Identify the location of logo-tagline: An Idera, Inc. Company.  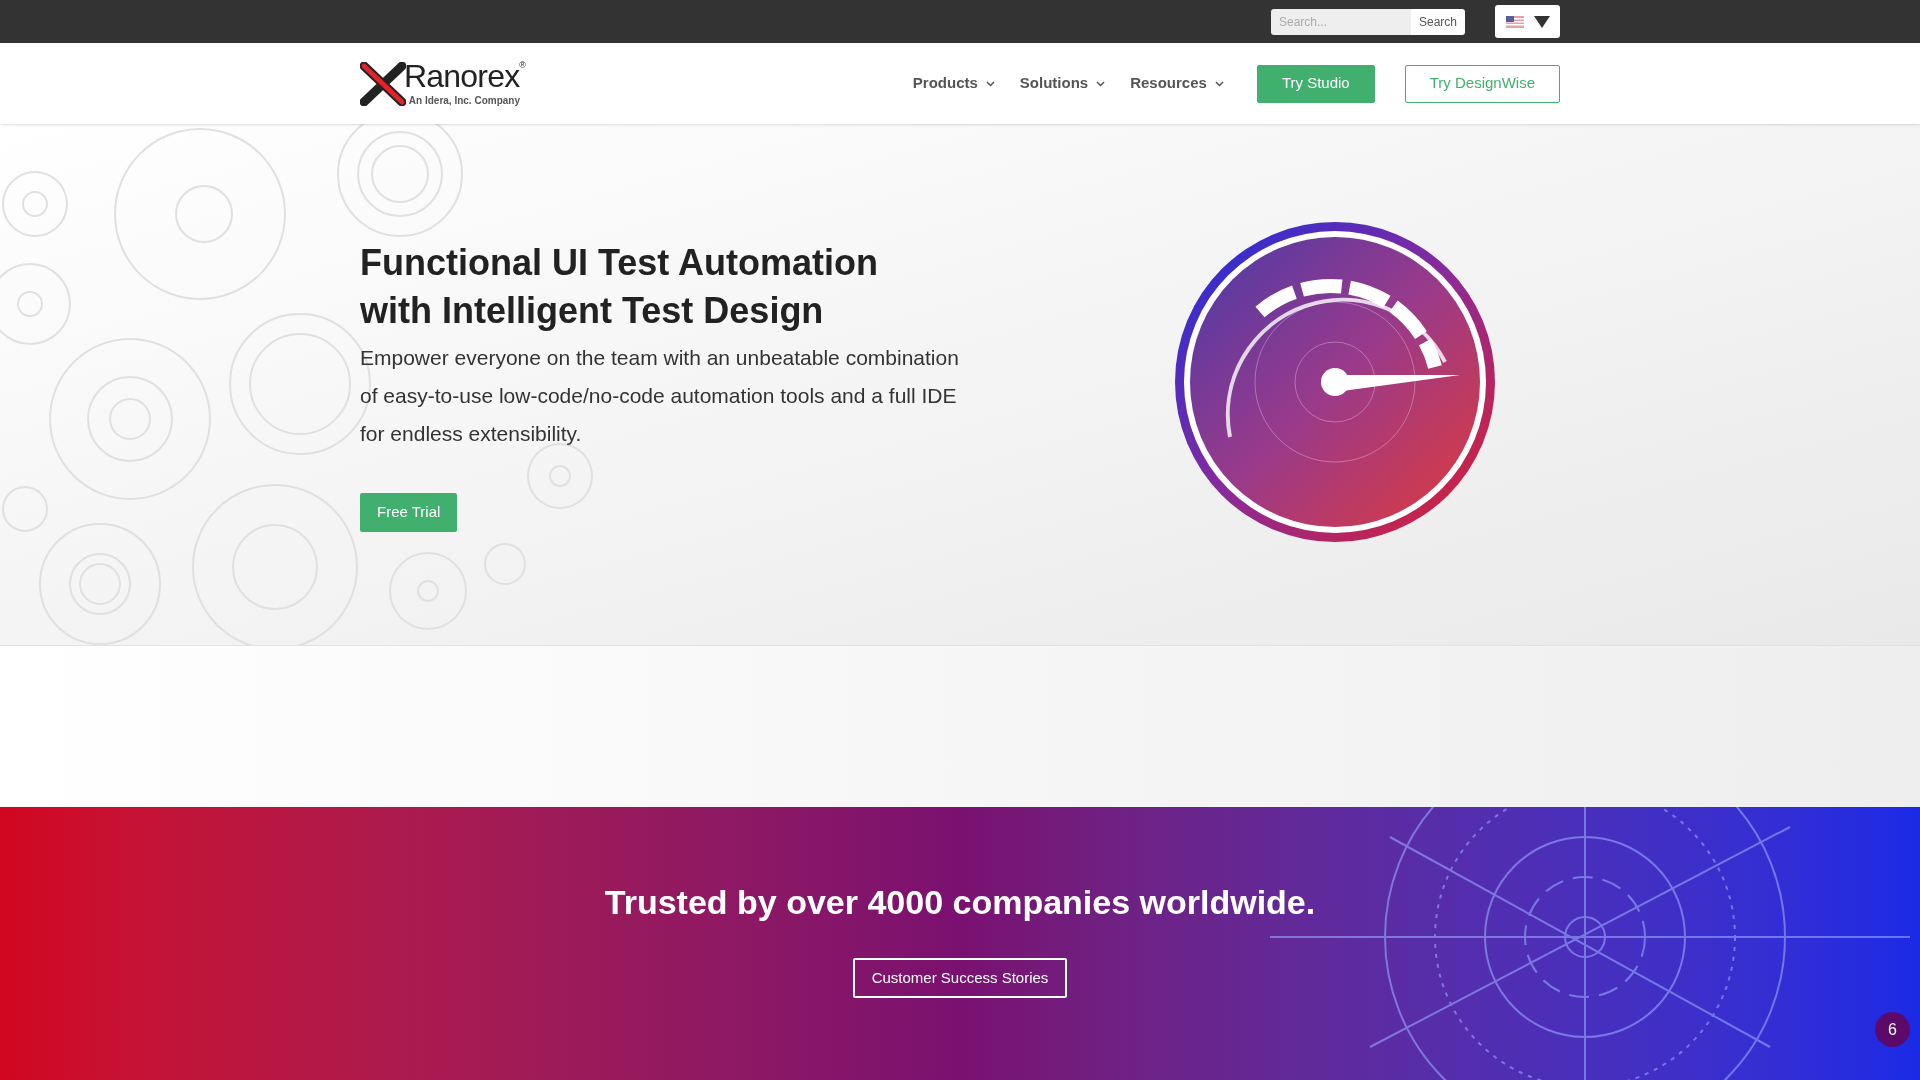
(464, 101).